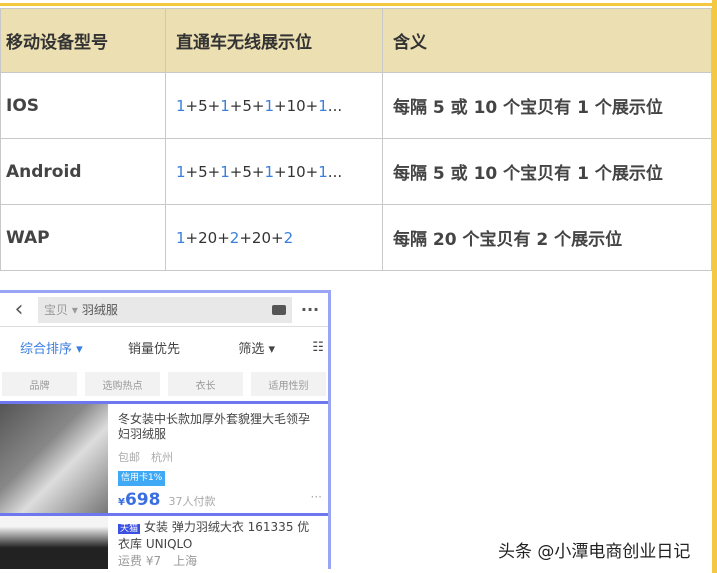 Image resolution: width=717 pixels, height=573 pixels. I want to click on search-bar: ‹ 宝贝 ▾ 羽绒服 ···, so click(164, 310).